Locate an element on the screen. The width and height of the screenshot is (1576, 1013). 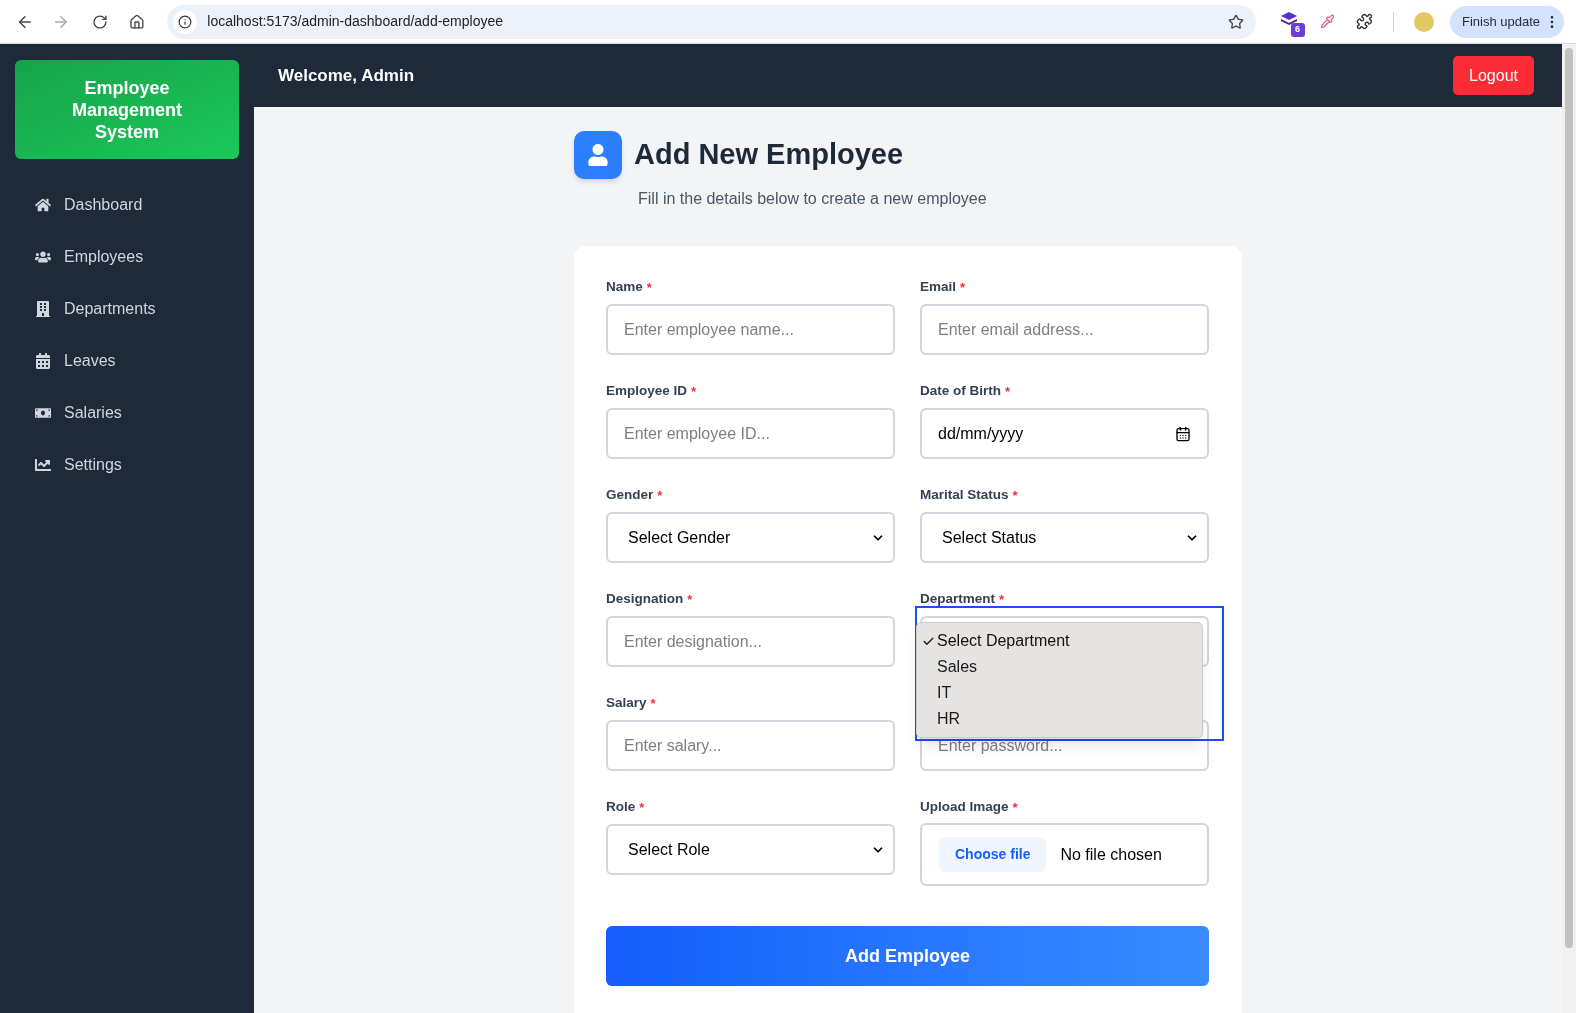
field-label: Role is located at coordinates (621, 807).